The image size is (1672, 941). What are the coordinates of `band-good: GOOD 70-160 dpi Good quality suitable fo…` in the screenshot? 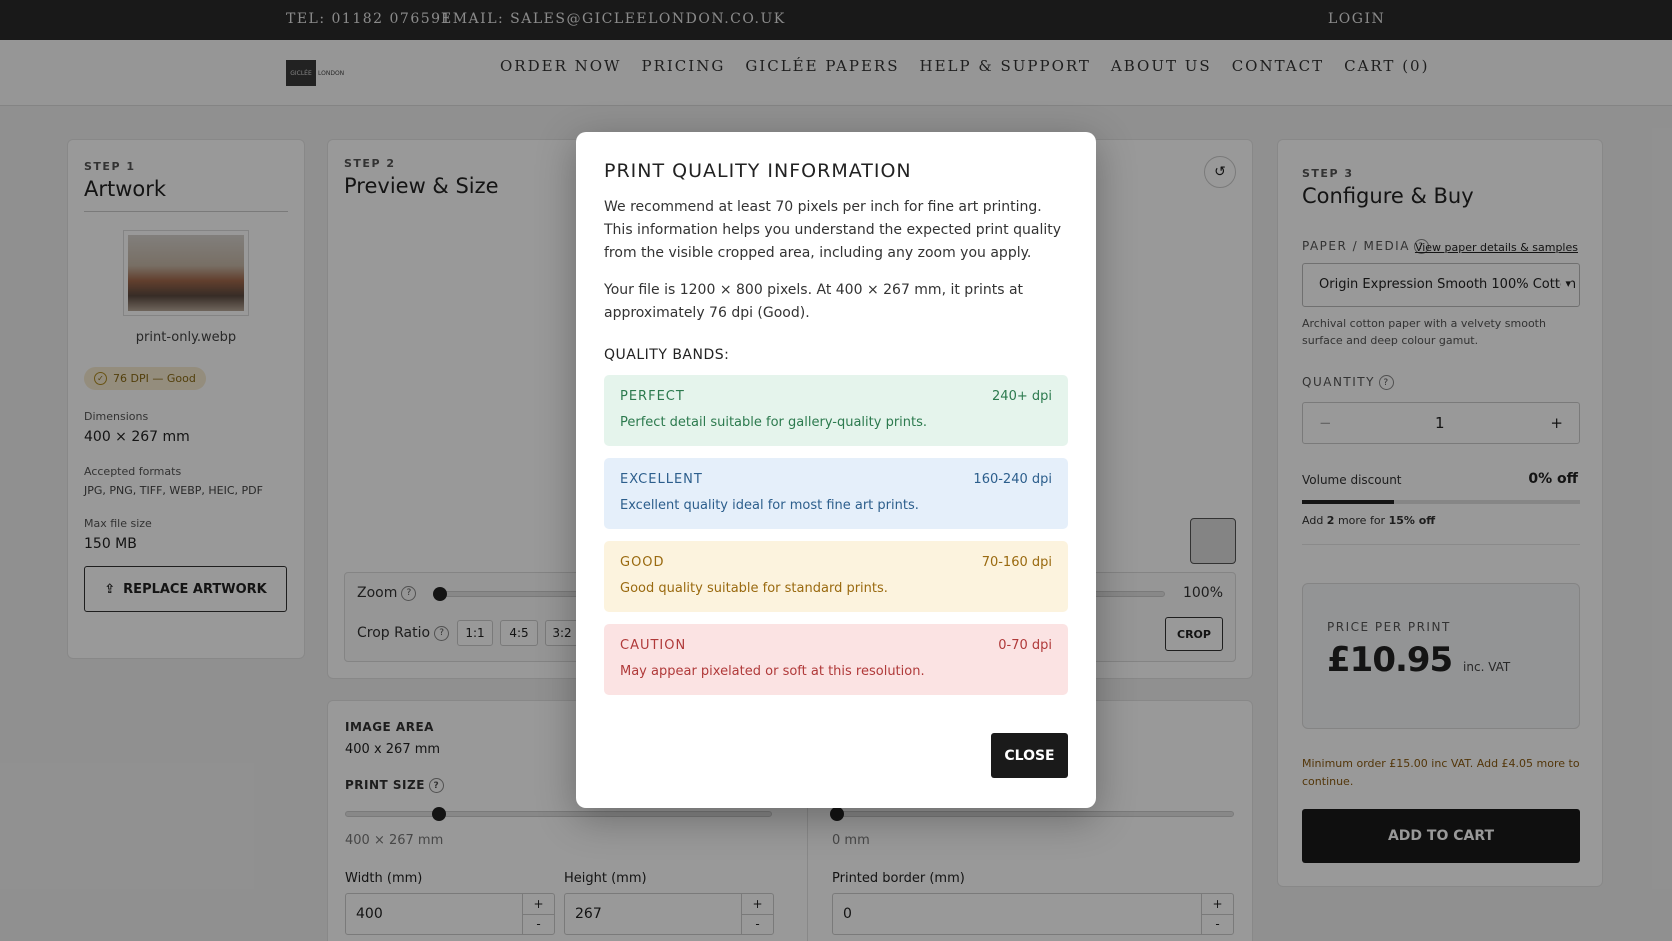 It's located at (836, 576).